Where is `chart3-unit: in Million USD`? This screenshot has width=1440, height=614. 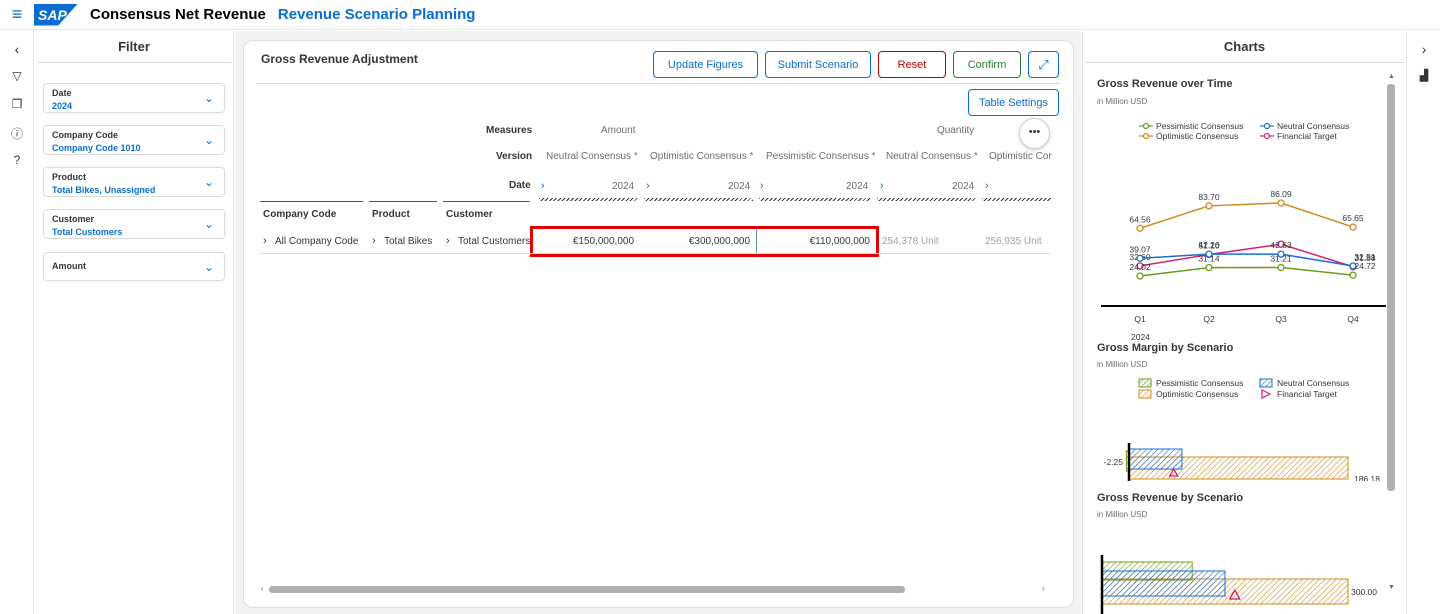 chart3-unit: in Million USD is located at coordinates (1122, 514).